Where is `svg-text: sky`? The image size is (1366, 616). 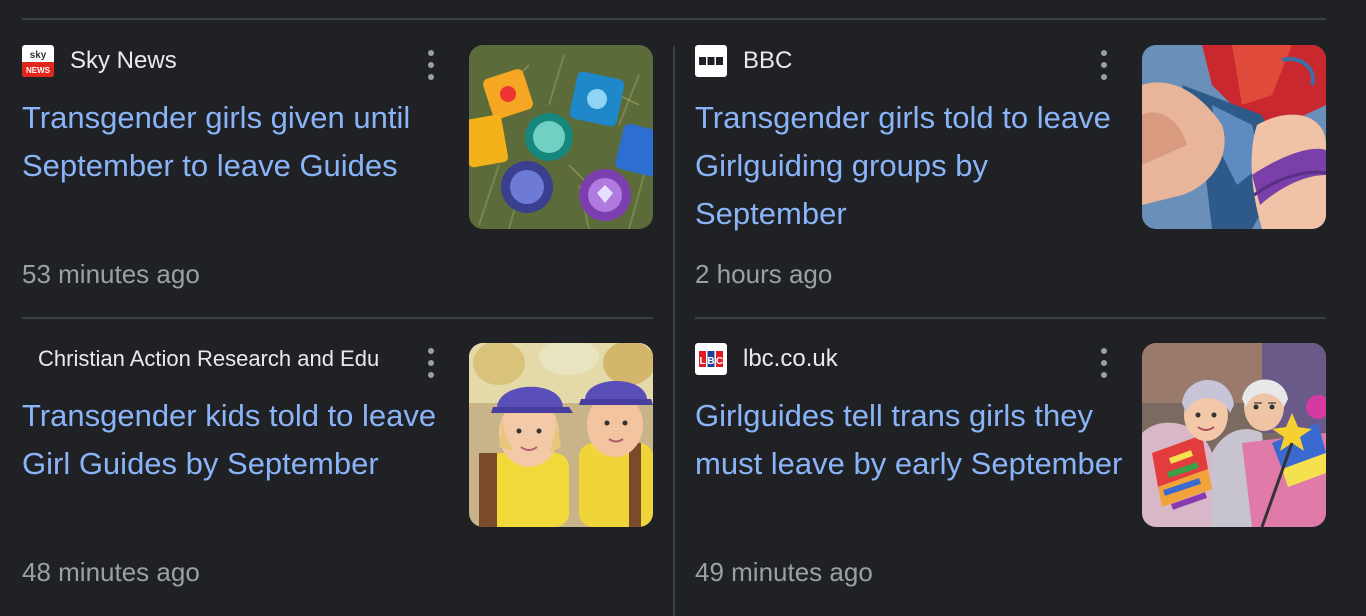
svg-text: sky is located at coordinates (38, 55).